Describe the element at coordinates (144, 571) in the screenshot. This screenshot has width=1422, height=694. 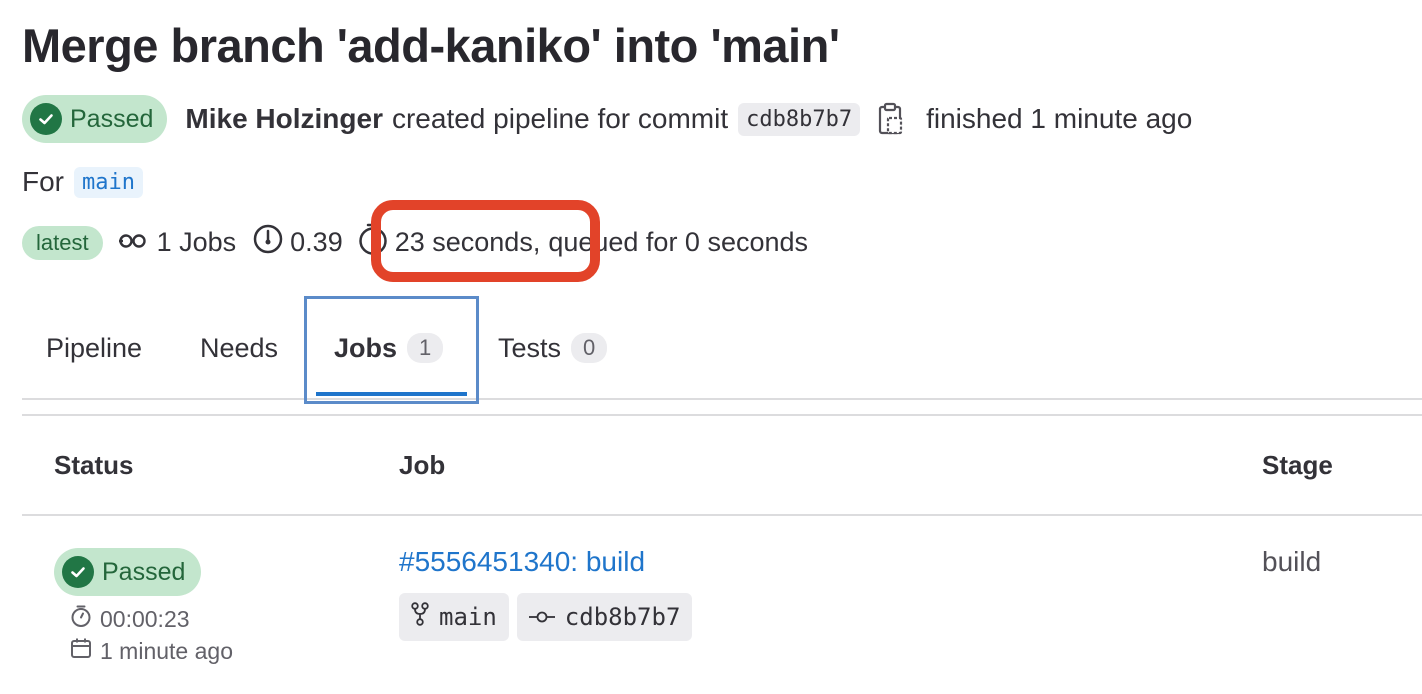
I see `job-status-label: Passed` at that location.